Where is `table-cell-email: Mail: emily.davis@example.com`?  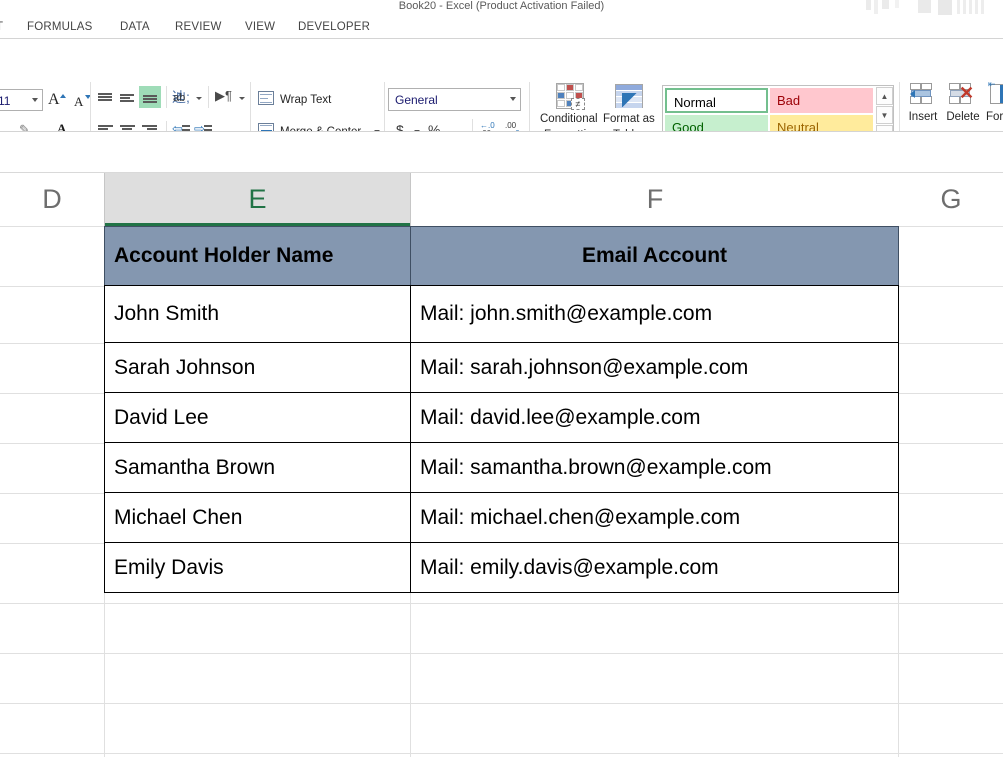 table-cell-email: Mail: emily.davis@example.com is located at coordinates (654, 567).